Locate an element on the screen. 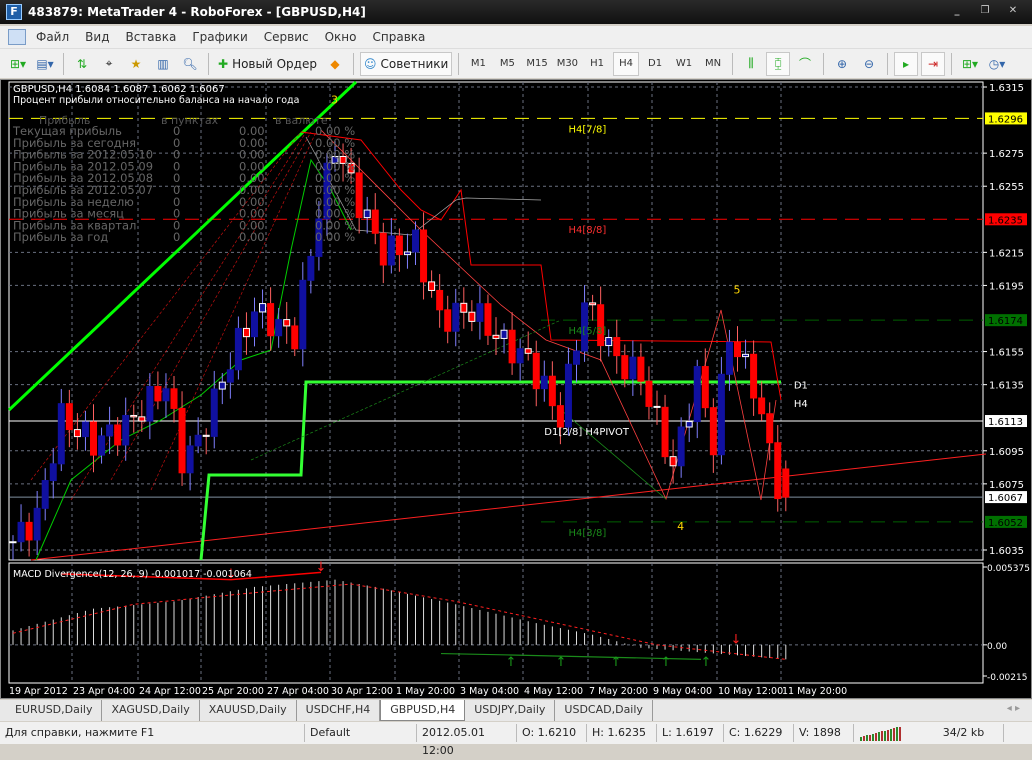 The image size is (1032, 760). new-order-button: ✚ Новый Ордер is located at coordinates (267, 64).